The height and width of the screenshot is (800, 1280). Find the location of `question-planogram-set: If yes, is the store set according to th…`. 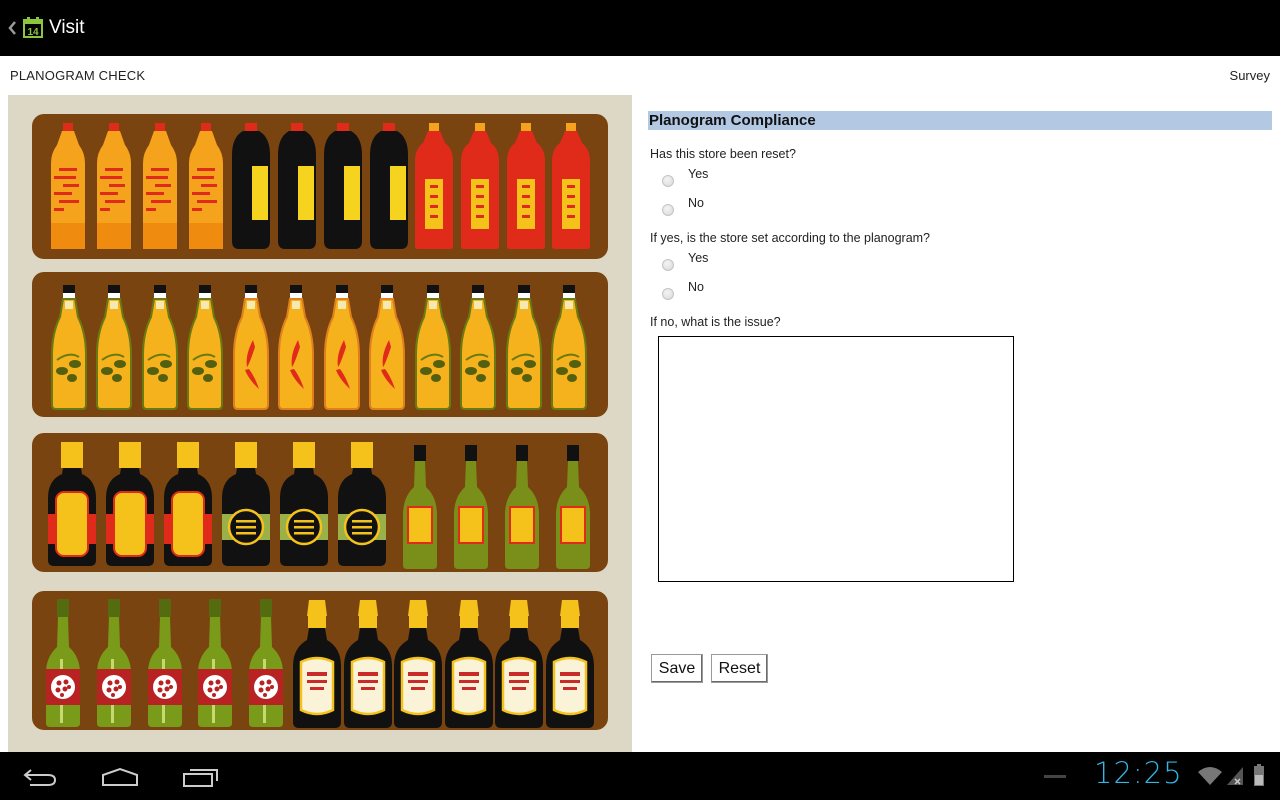

question-planogram-set: If yes, is the store set according to th… is located at coordinates (790, 238).